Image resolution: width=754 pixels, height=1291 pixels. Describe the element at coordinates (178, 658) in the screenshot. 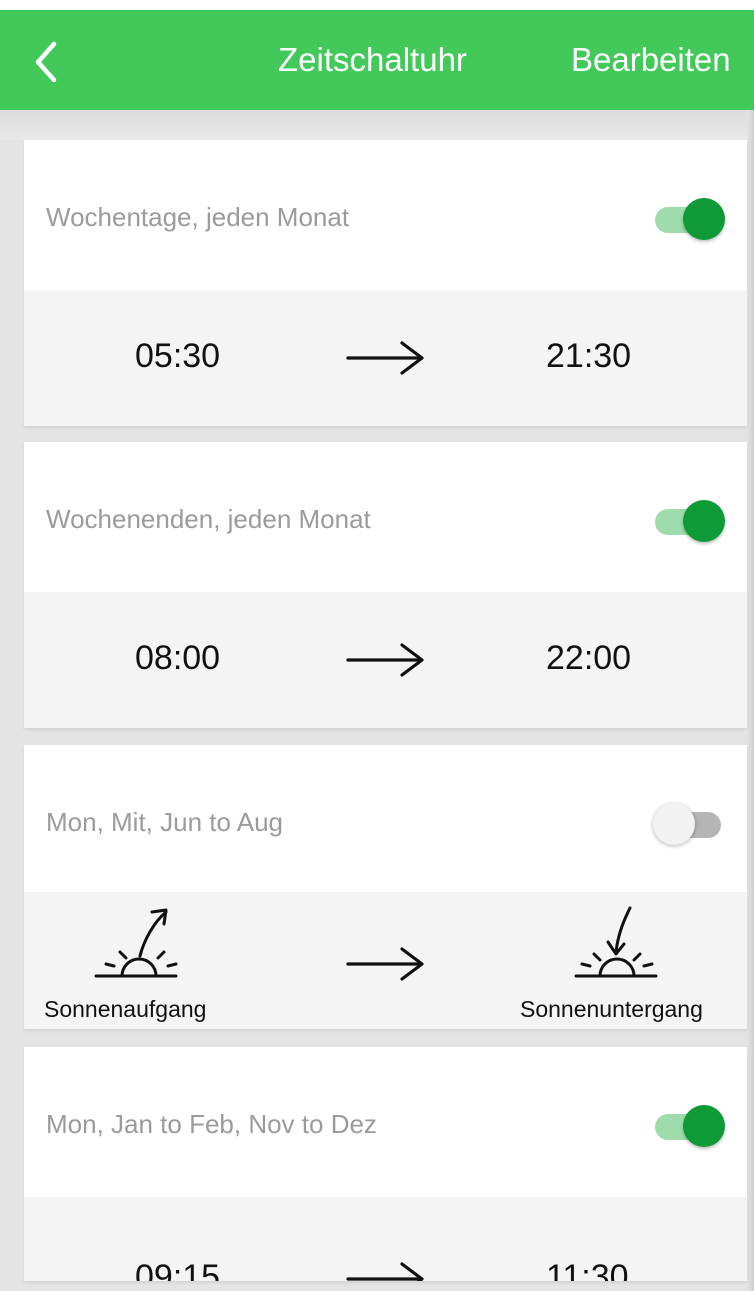

I see `start-time: 08:00` at that location.